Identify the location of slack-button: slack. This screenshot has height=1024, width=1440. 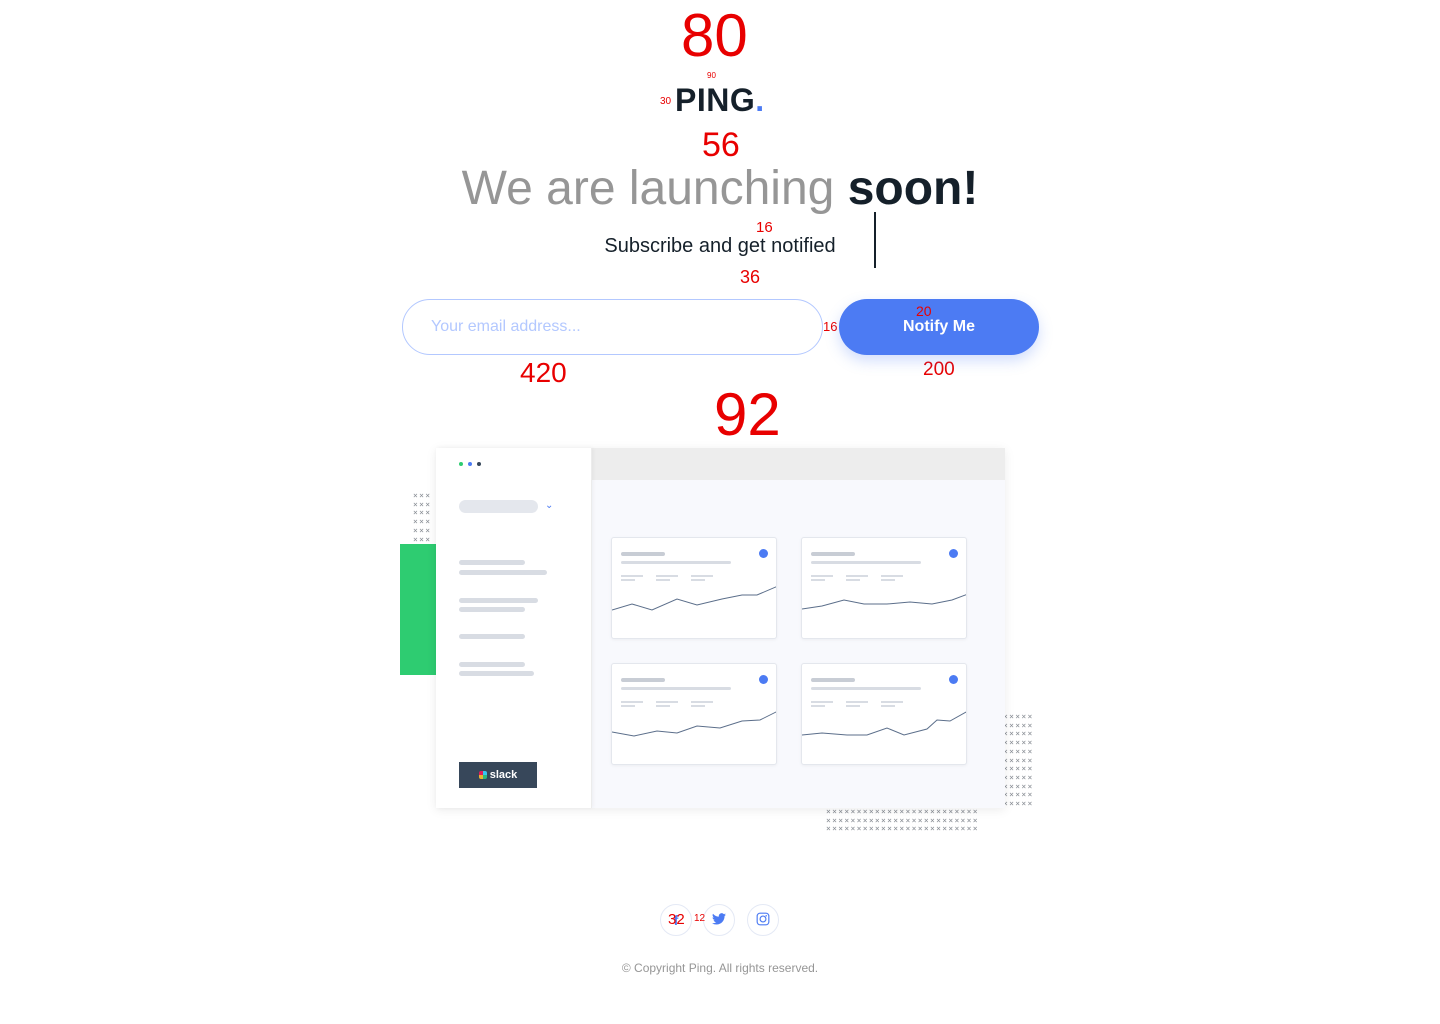
(498, 775).